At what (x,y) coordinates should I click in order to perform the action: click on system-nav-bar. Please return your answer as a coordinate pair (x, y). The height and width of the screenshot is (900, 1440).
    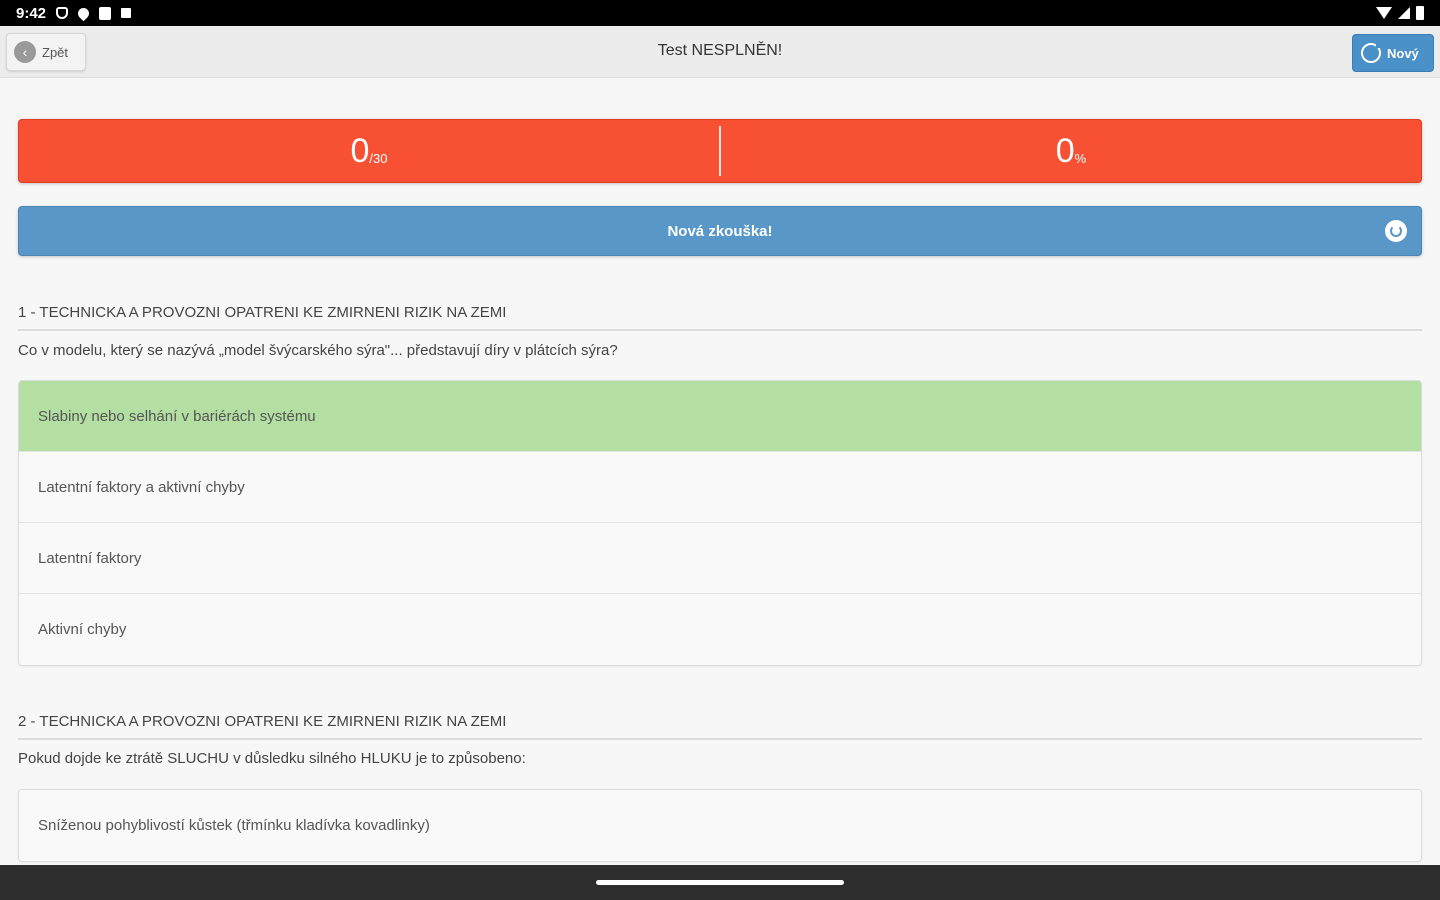
    Looking at the image, I should click on (720, 882).